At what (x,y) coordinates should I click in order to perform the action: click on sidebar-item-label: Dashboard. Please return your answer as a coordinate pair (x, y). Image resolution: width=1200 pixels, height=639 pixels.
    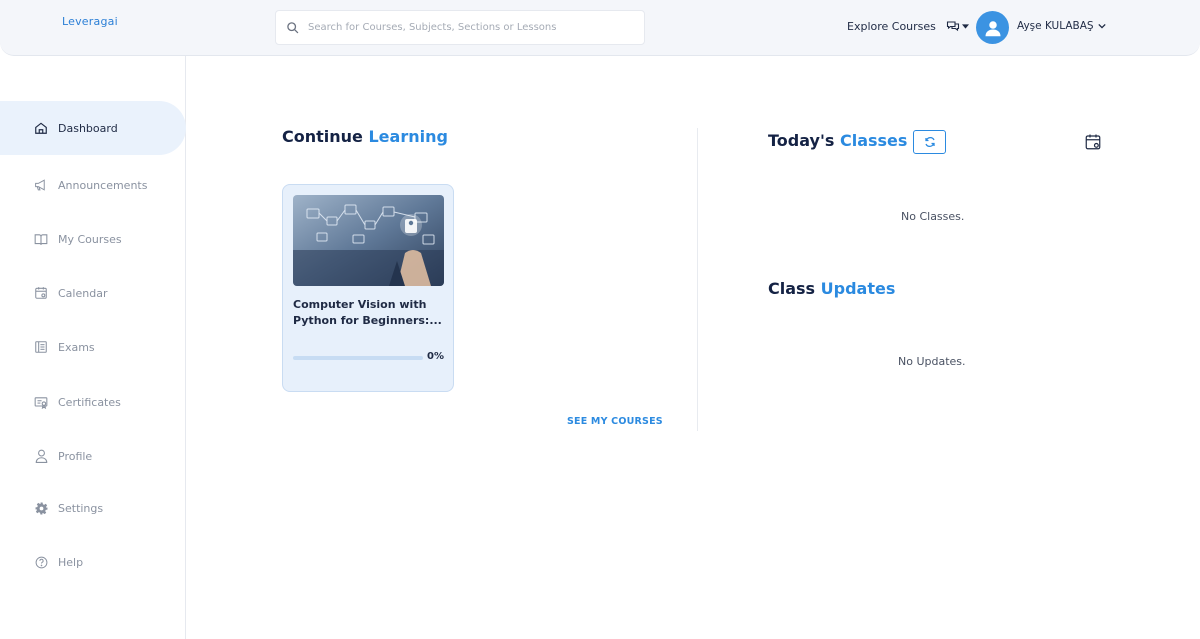
    Looking at the image, I should click on (88, 128).